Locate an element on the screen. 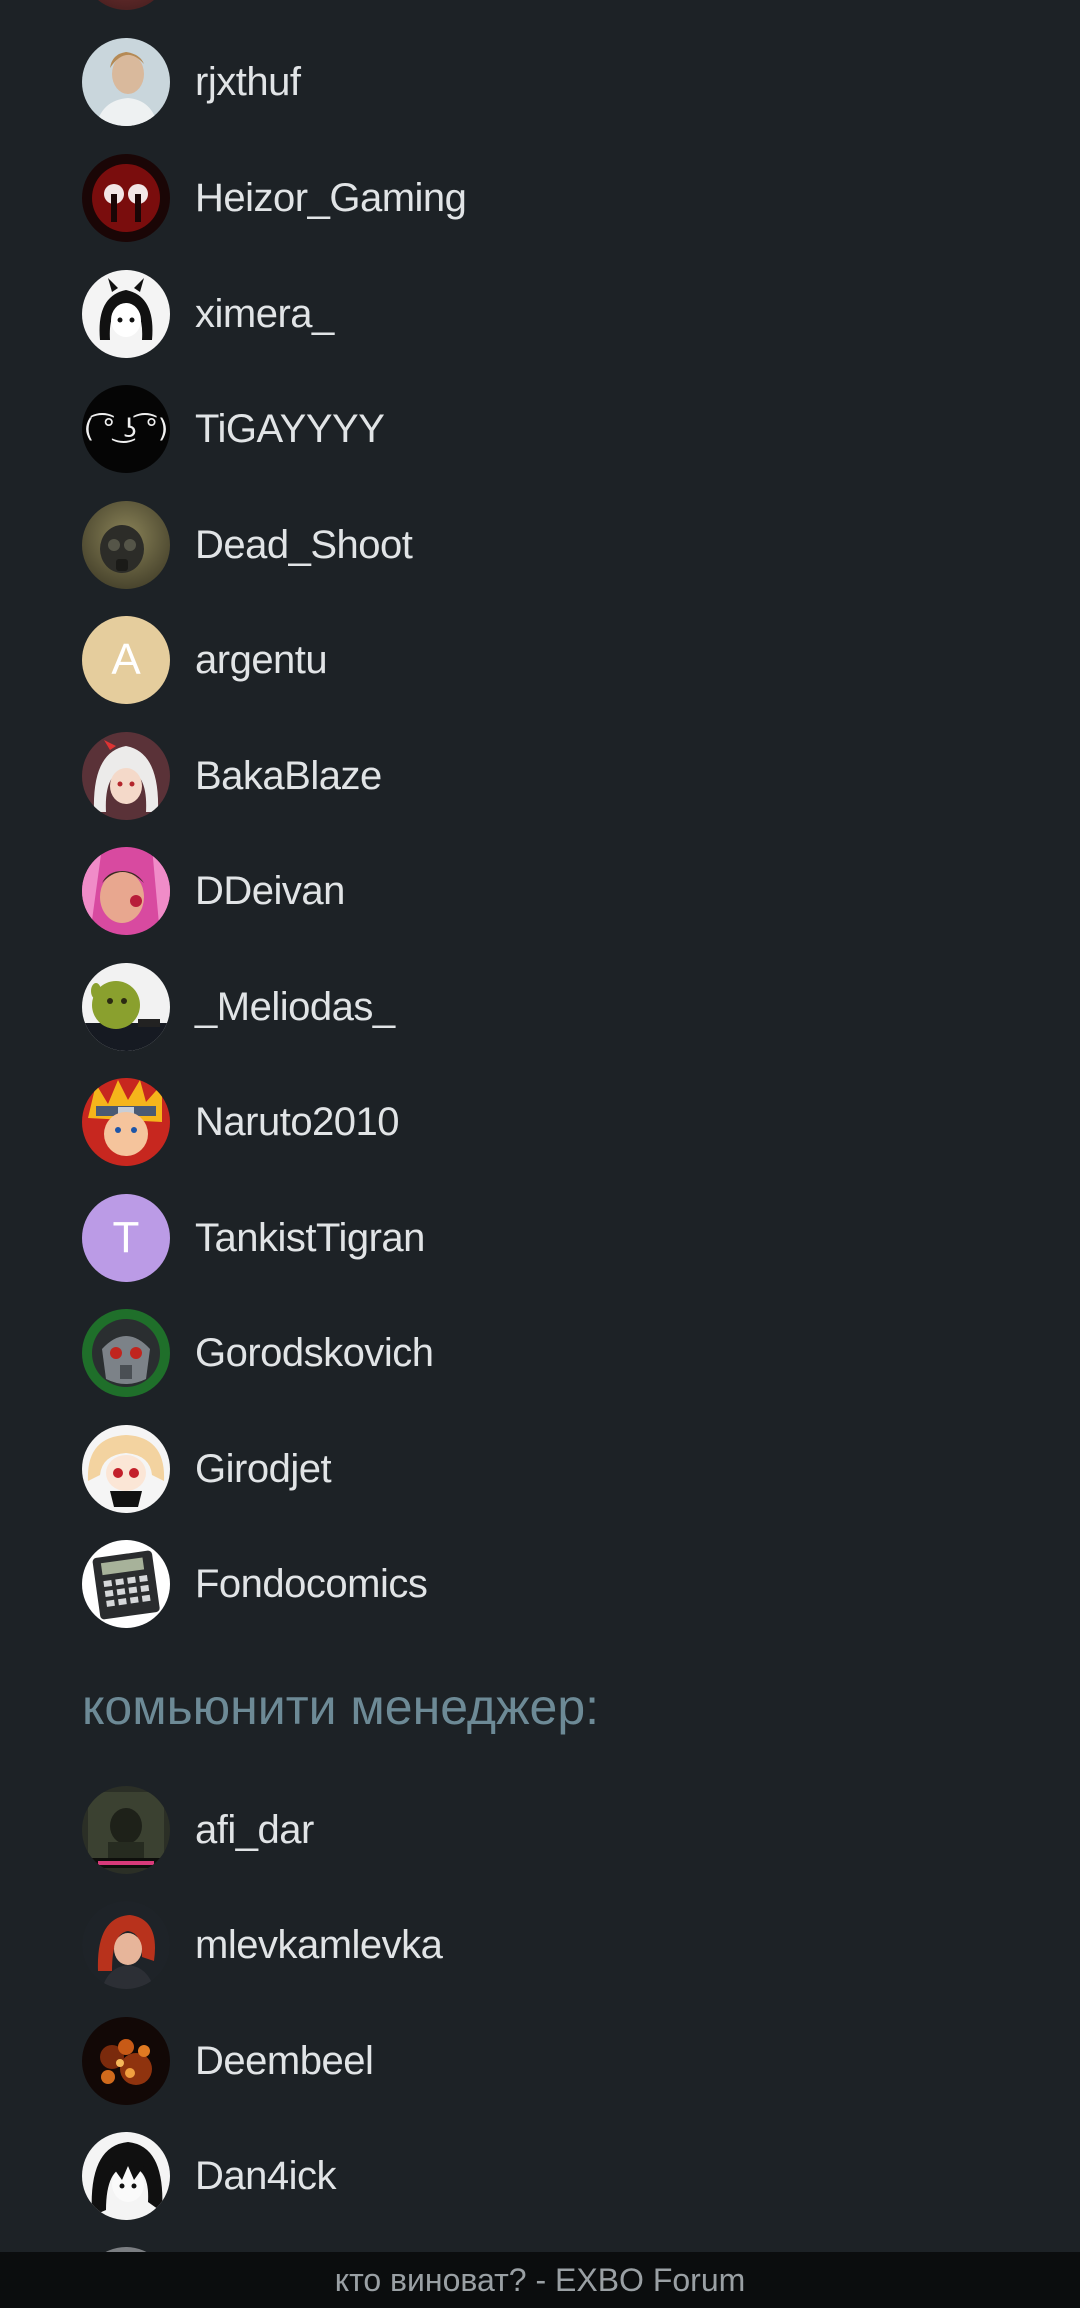 This screenshot has width=1080, height=2308. anime-white-hair-icon is located at coordinates (126, 776).